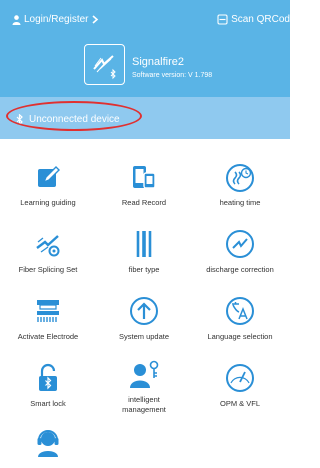 The height and width of the screenshot is (468, 320). I want to click on scan-qrcode-button: Scan QRCod, so click(253, 19).